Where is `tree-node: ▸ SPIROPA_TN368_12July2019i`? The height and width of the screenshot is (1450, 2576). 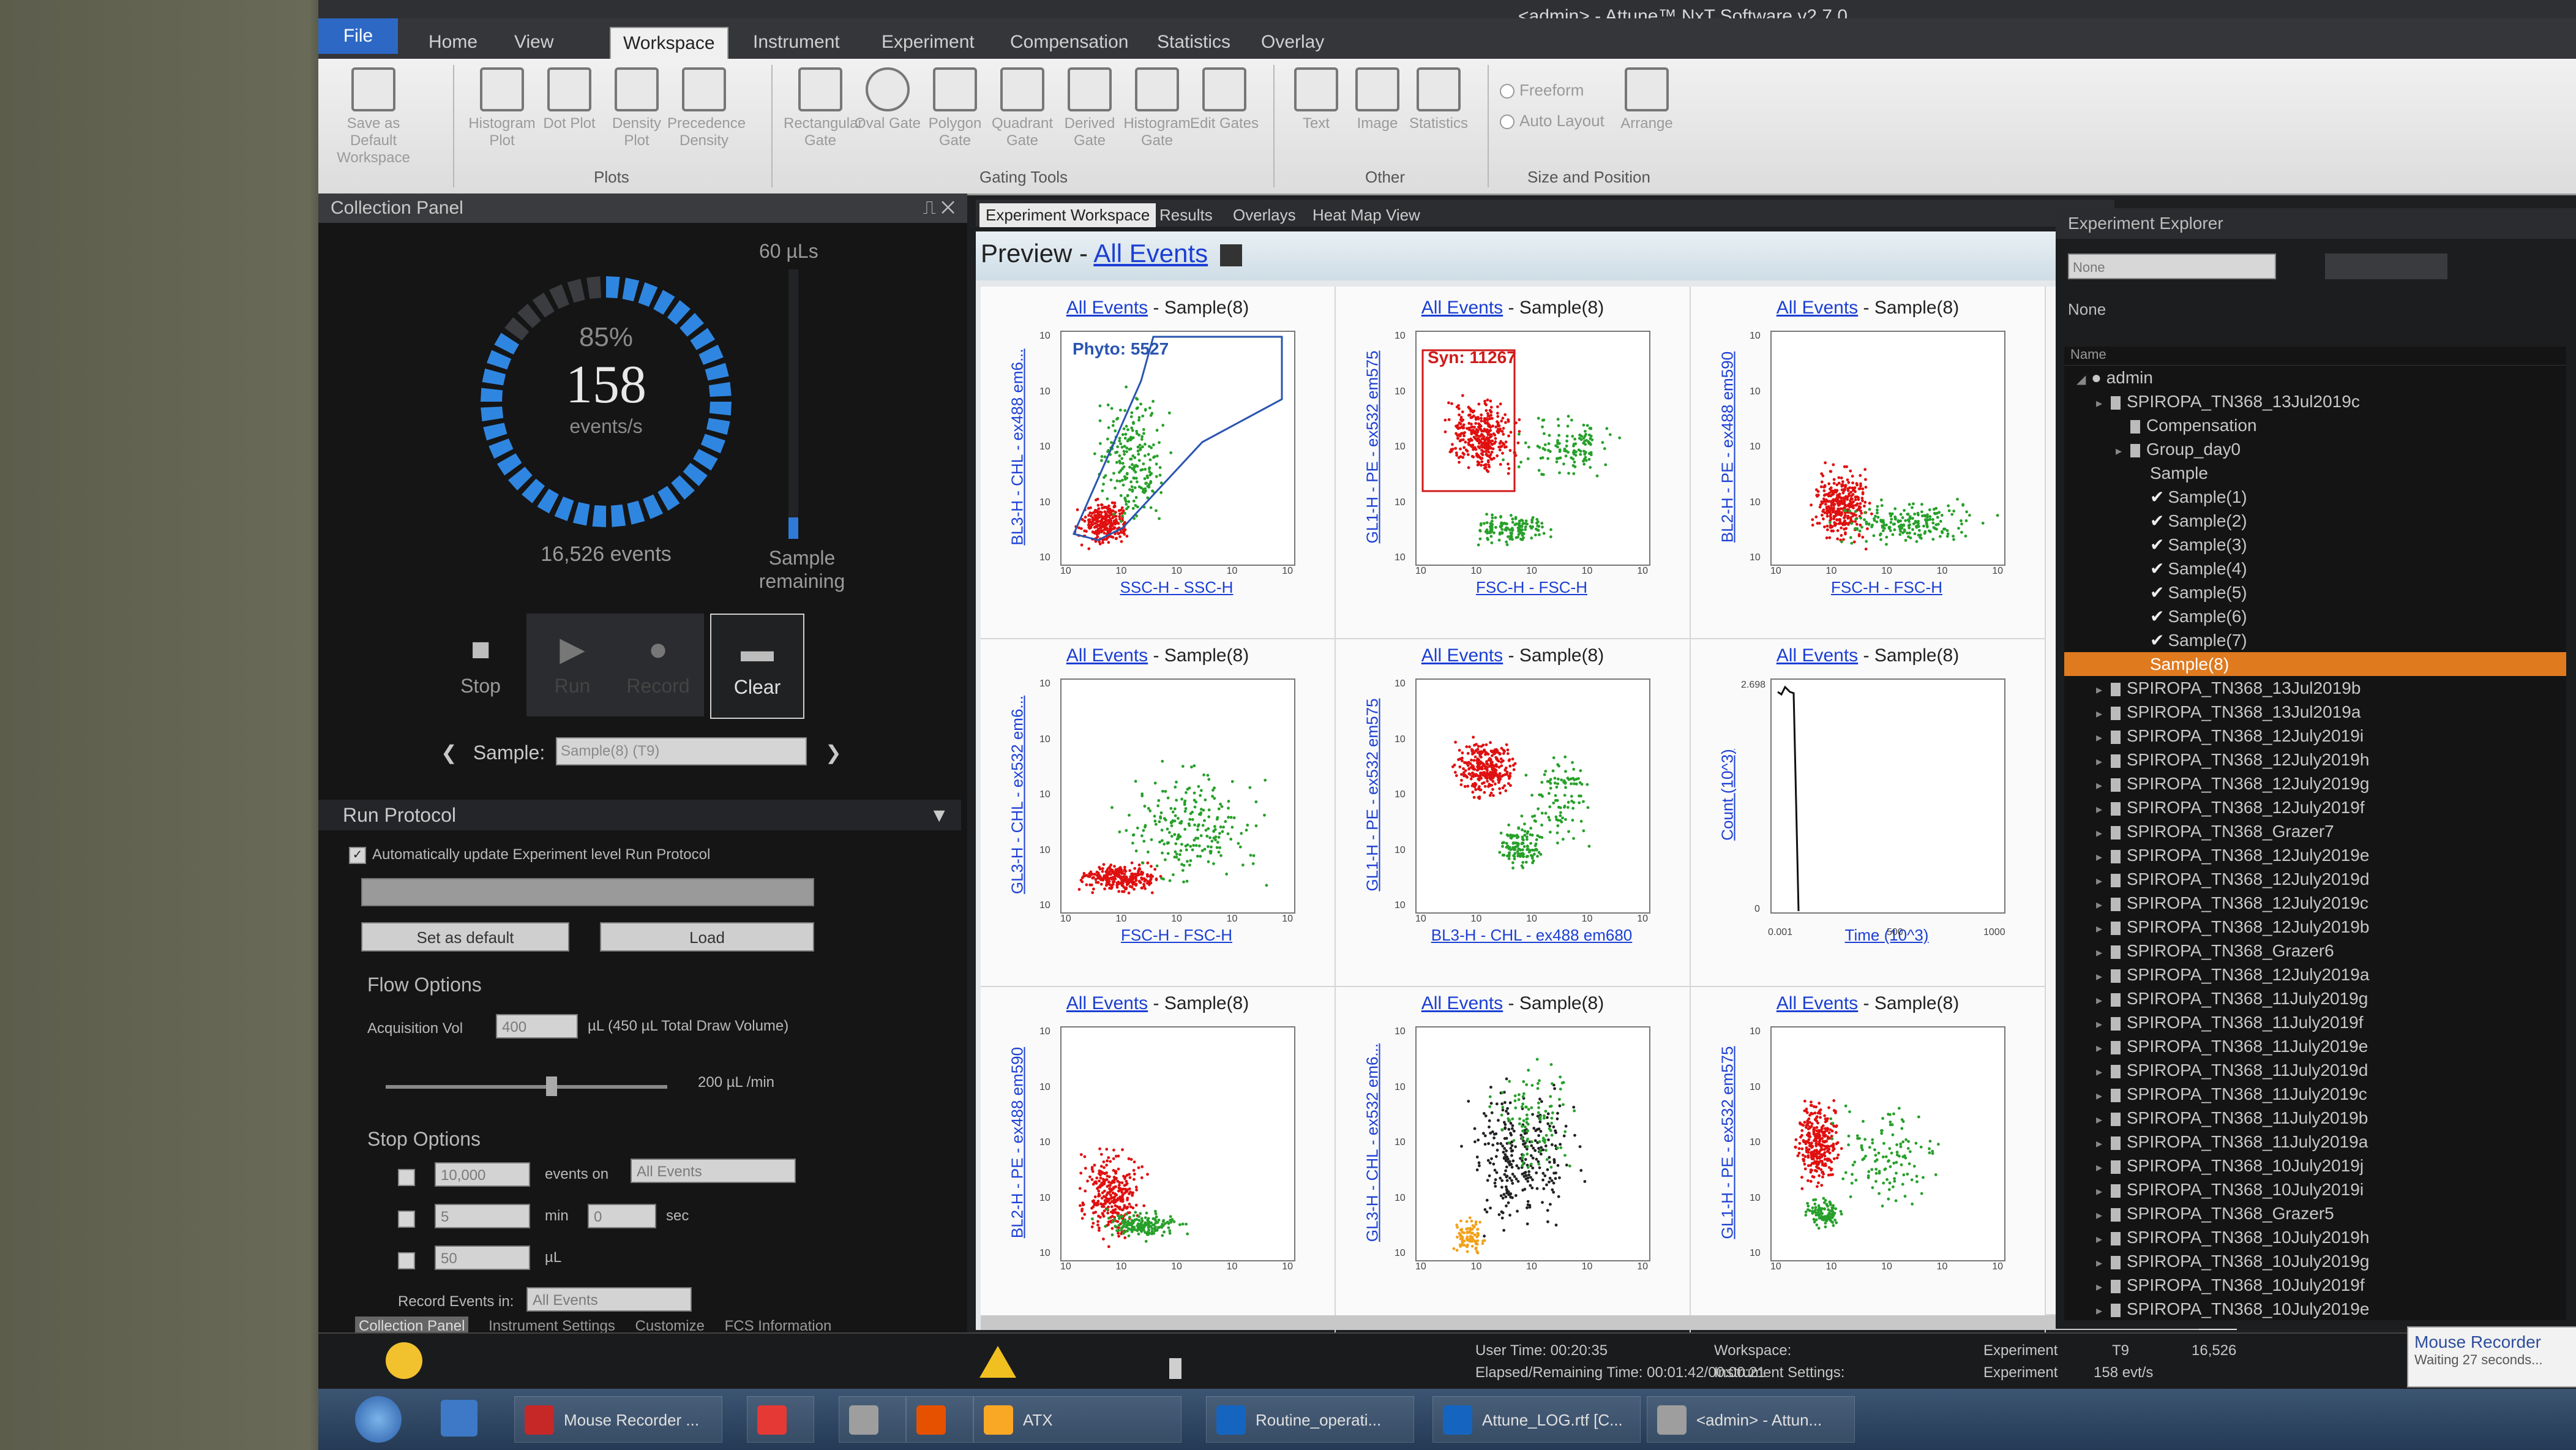
tree-node: ▸ SPIROPA_TN368_12July2019i is located at coordinates (2315, 736).